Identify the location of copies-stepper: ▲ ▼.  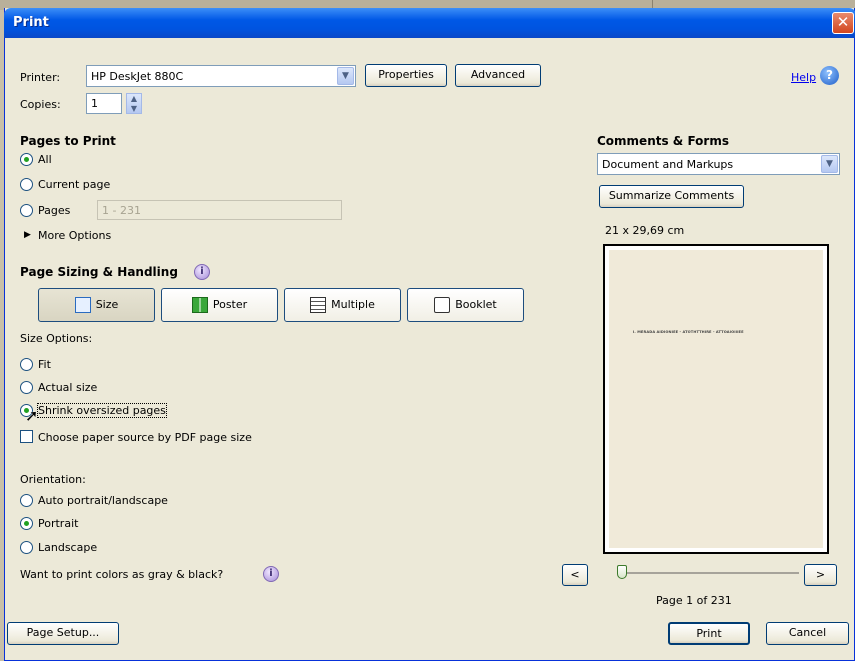
(134, 103).